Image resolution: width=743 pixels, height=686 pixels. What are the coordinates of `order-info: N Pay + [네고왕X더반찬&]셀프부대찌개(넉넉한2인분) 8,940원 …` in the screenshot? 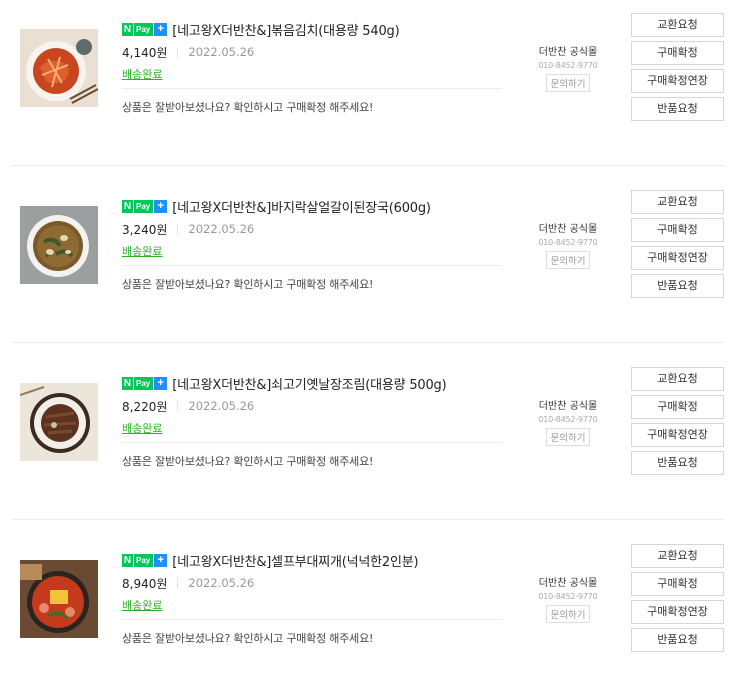 It's located at (312, 598).